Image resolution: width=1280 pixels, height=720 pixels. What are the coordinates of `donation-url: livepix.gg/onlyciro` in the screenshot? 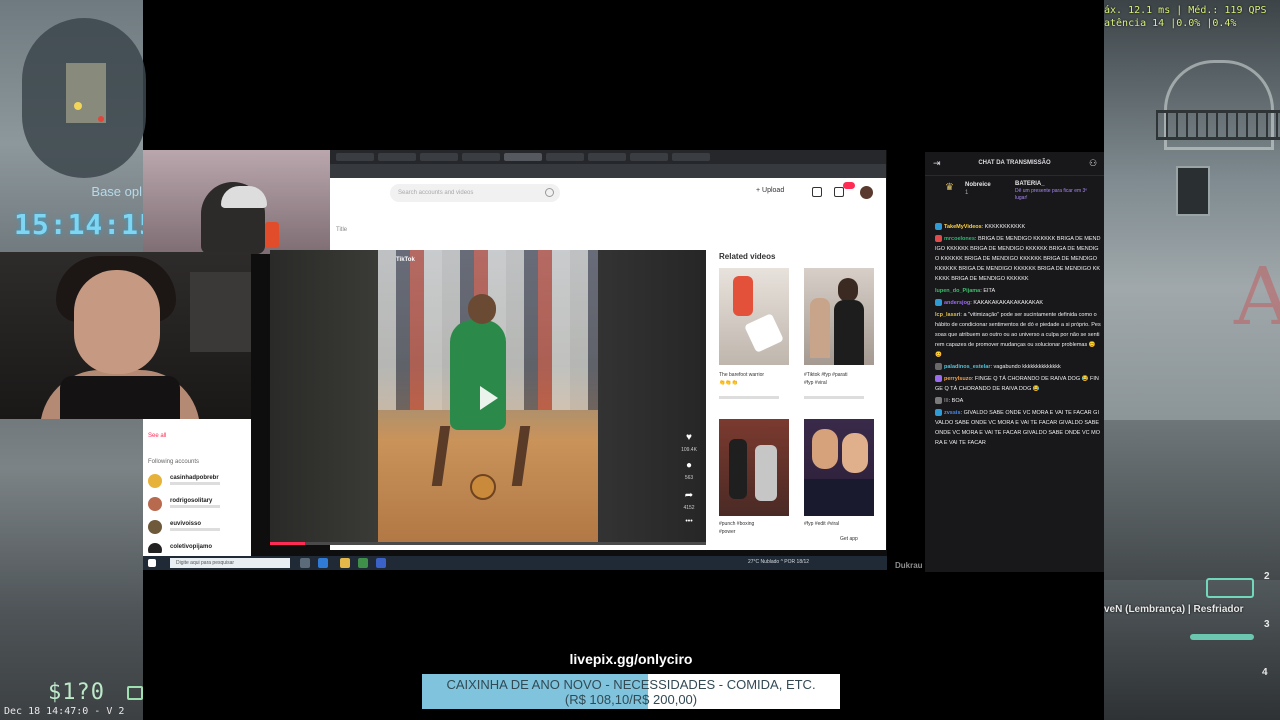 It's located at (631, 659).